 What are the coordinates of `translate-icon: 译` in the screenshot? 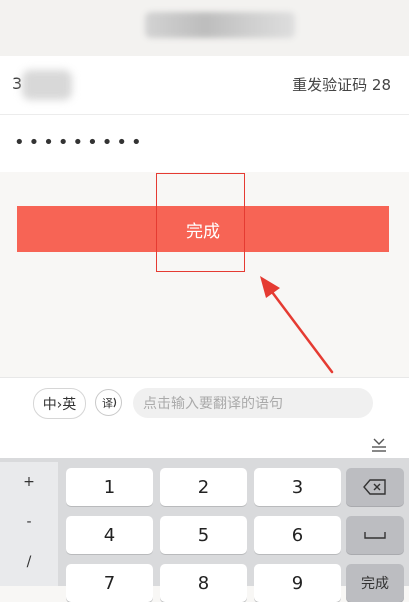 It's located at (108, 402).